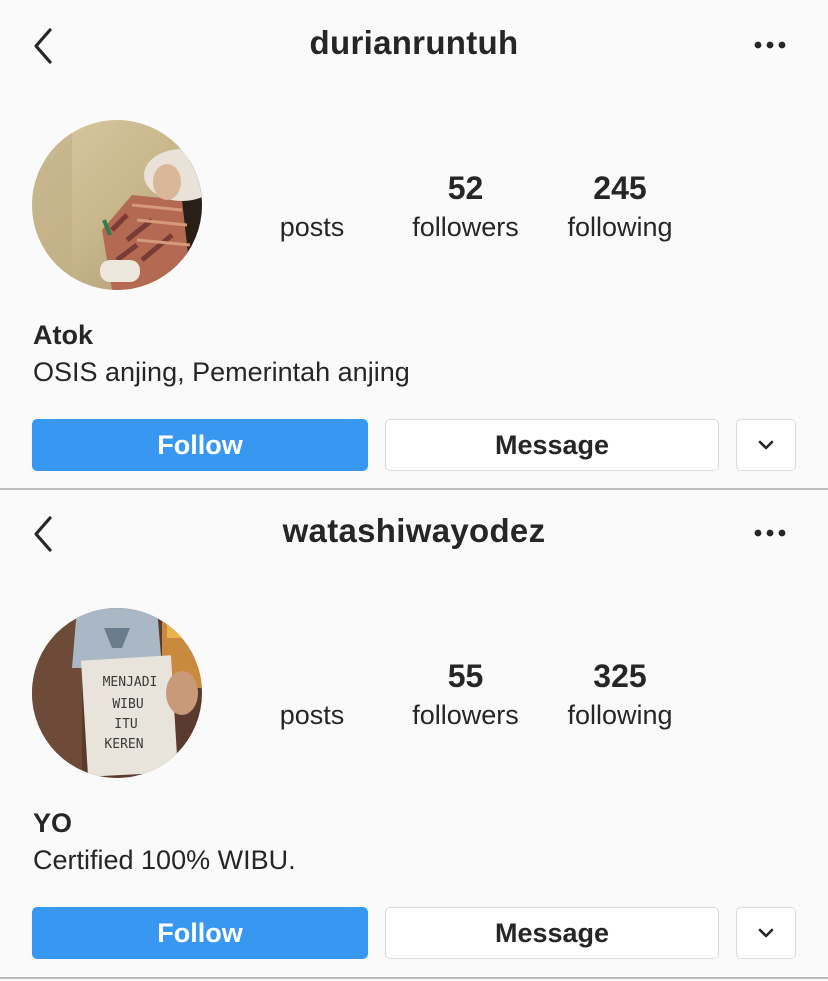  Describe the element at coordinates (620, 676) in the screenshot. I see `following-value: 325` at that location.